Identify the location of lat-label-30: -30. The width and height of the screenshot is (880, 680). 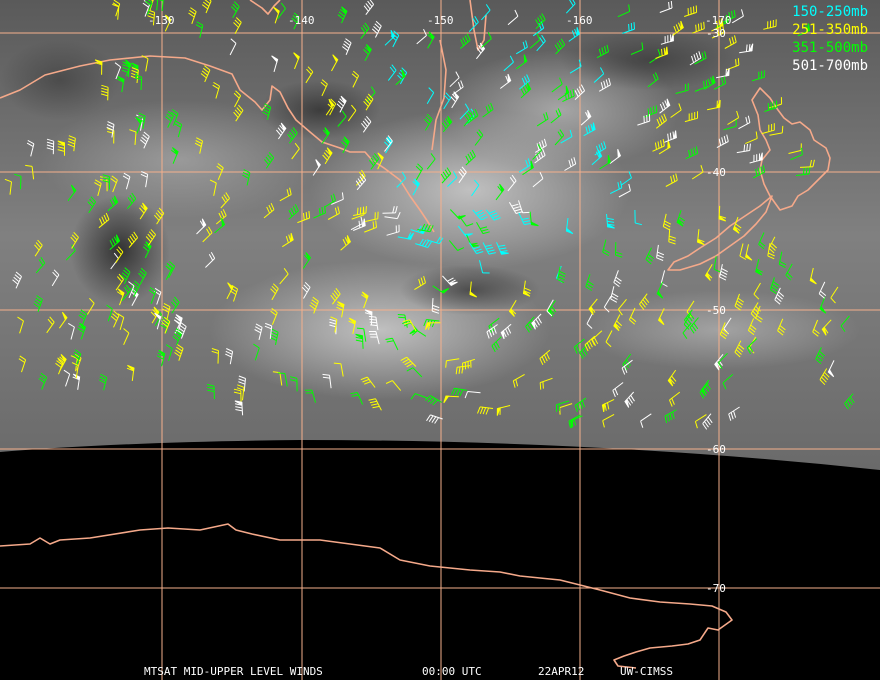
(716, 33).